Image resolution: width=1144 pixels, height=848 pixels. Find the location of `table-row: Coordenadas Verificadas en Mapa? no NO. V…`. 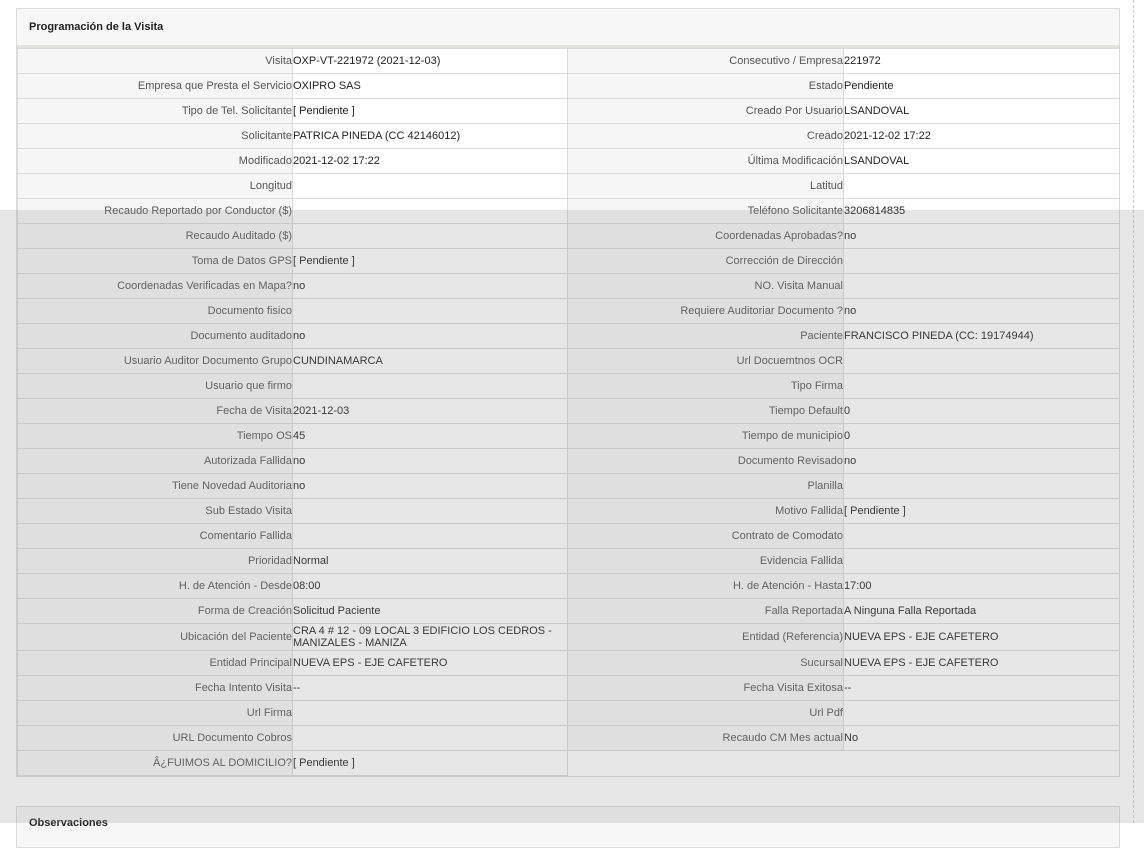

table-row: Coordenadas Verificadas en Mapa? no NO. V… is located at coordinates (568, 286).